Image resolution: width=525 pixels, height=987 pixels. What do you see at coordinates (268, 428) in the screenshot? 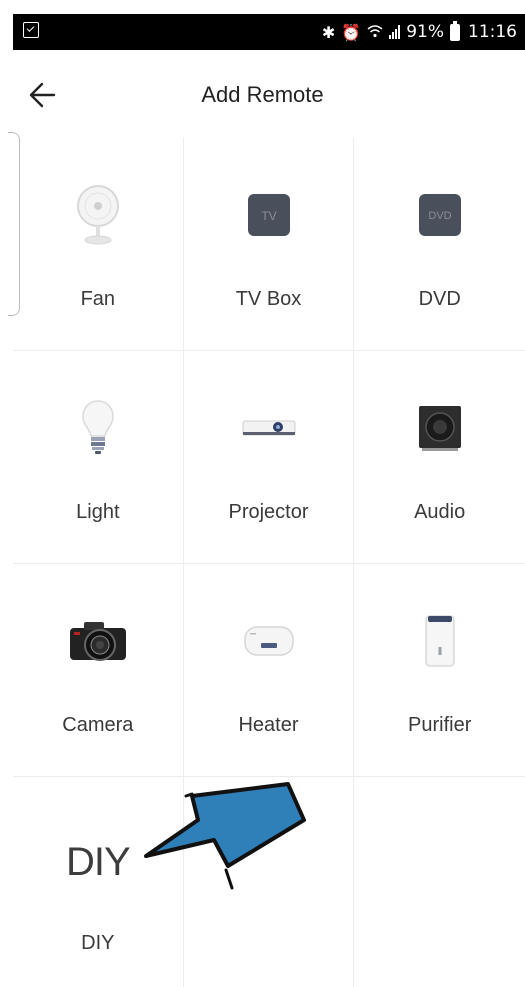
I see `projector-icon` at bounding box center [268, 428].